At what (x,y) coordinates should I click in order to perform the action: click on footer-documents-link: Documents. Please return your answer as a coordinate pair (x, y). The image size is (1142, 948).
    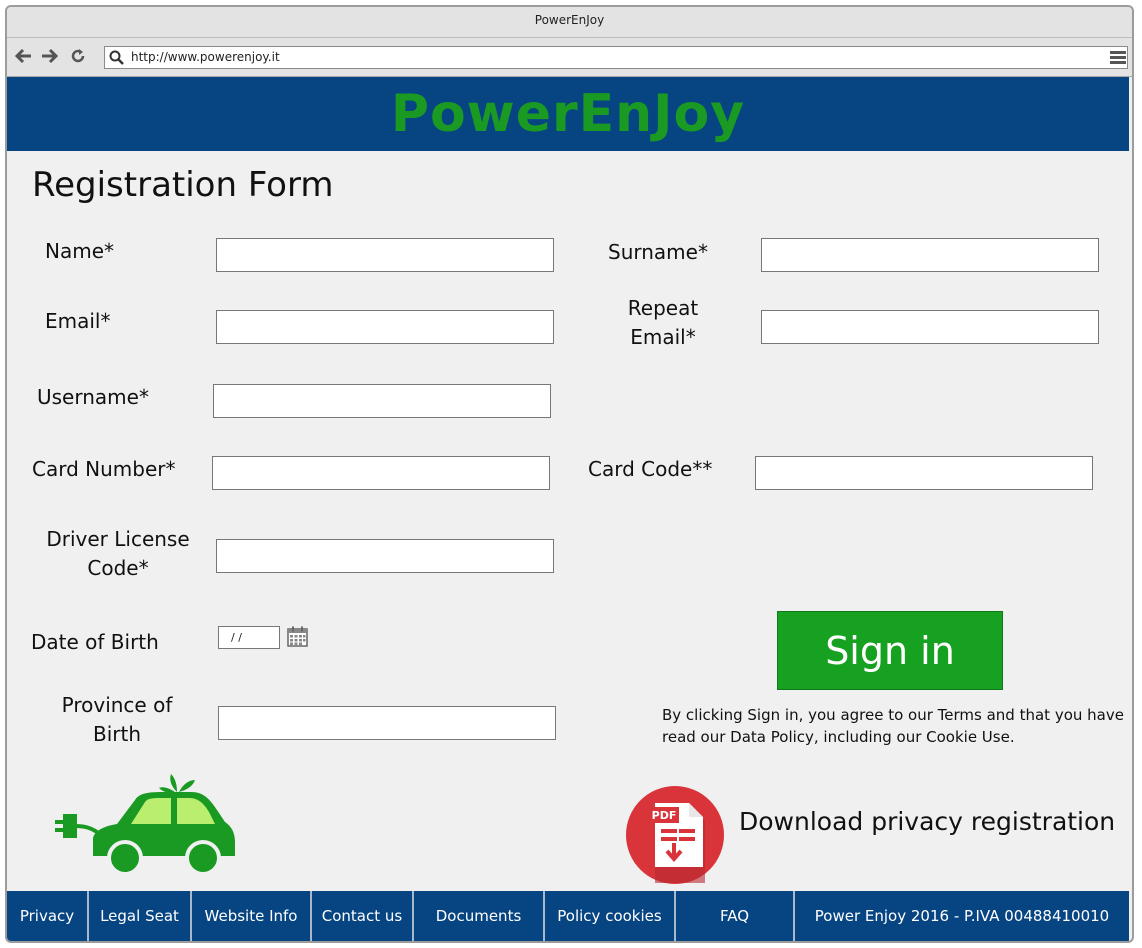
    Looking at the image, I should click on (479, 916).